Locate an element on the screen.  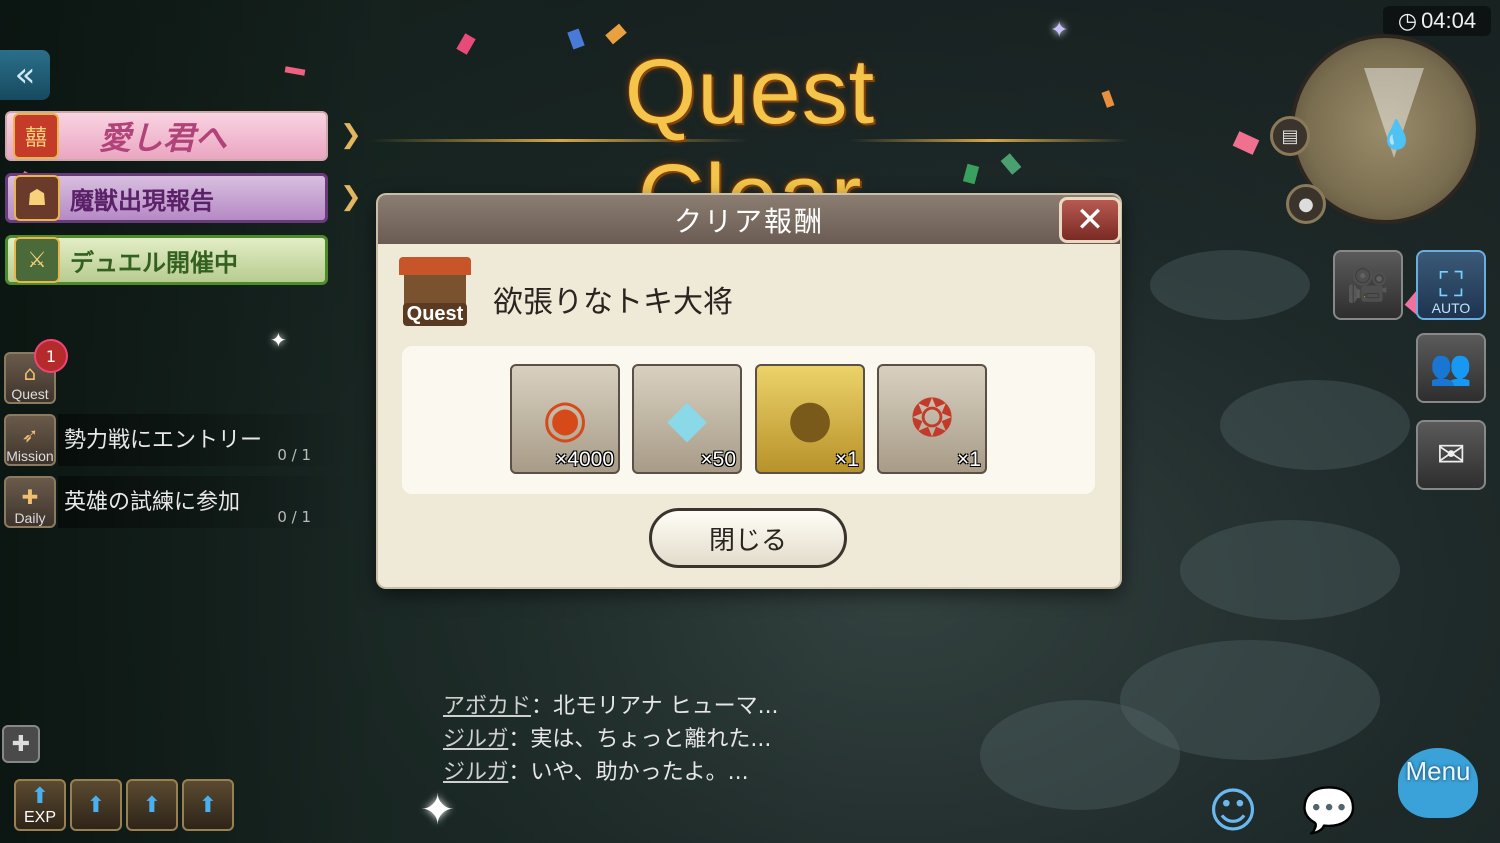
exp-boost-buff: ⬆ EXP is located at coordinates (40, 805).